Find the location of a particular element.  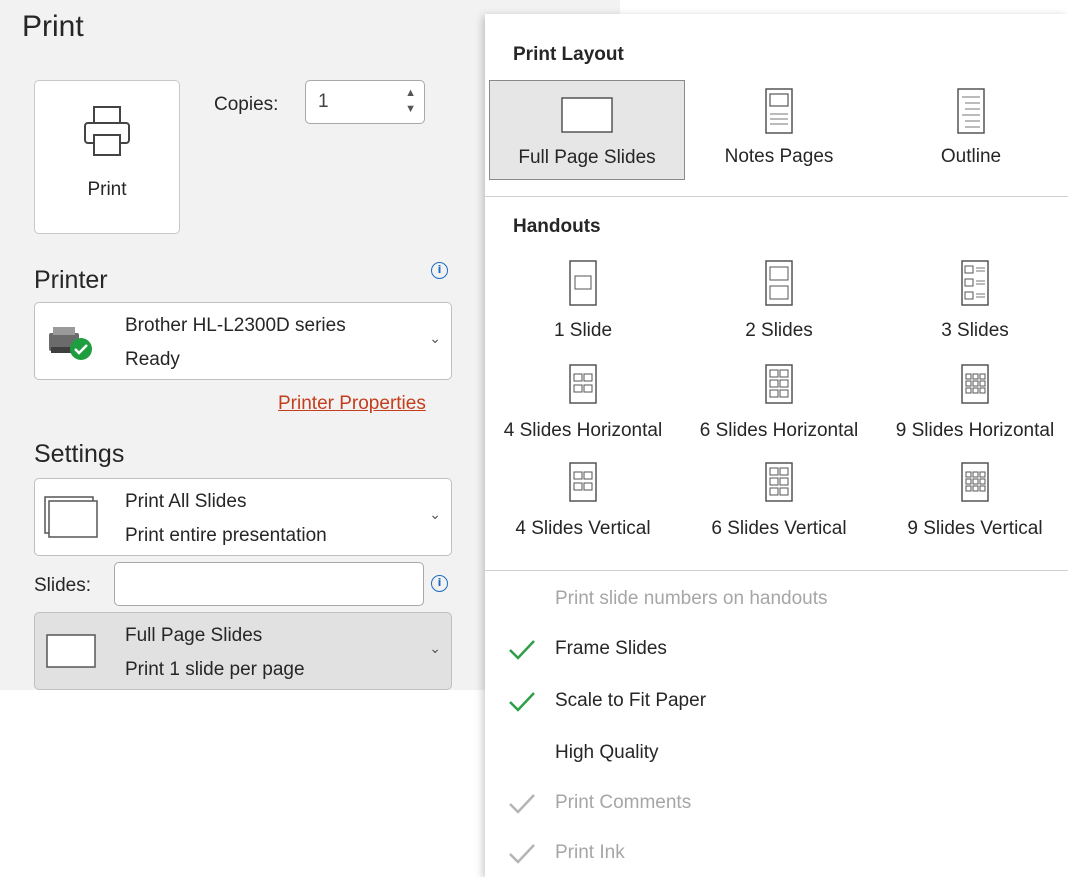

option-print-comments: Print Comments is located at coordinates (623, 802).